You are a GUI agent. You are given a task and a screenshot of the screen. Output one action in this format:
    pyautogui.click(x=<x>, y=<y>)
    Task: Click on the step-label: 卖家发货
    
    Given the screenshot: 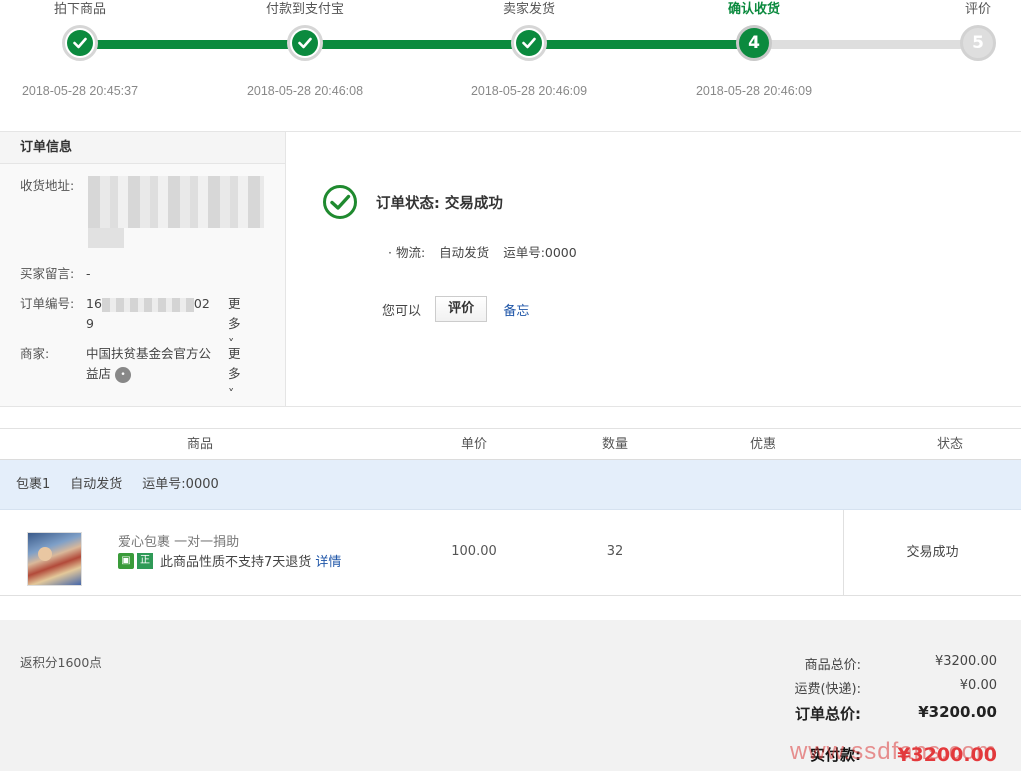 What is the action you would take?
    pyautogui.click(x=528, y=9)
    